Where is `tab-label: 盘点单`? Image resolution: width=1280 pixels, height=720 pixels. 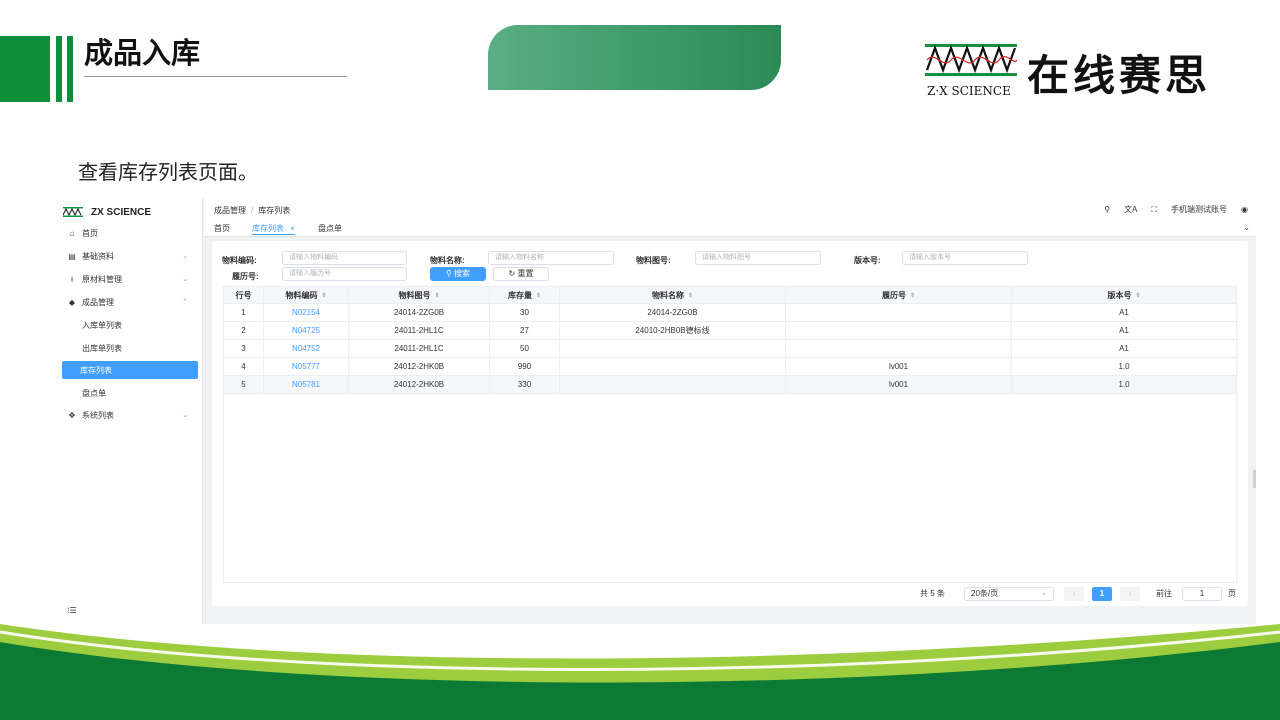
tab-label: 盘点单 is located at coordinates (330, 228).